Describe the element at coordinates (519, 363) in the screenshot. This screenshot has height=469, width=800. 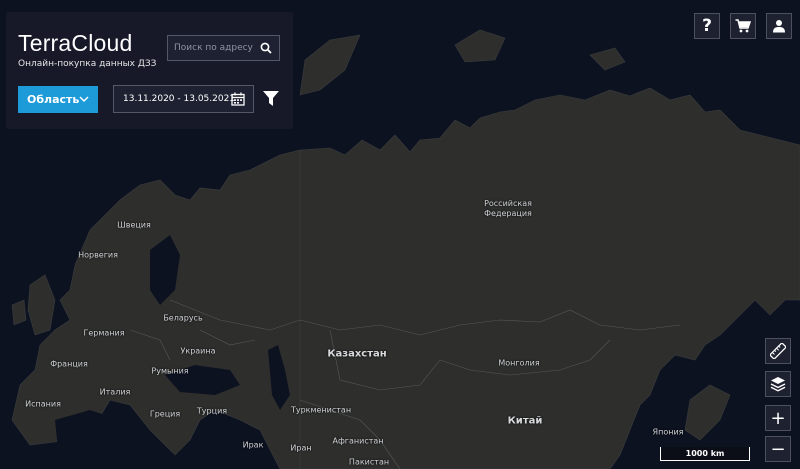
I see `map-label-mongolia: Монголия` at that location.